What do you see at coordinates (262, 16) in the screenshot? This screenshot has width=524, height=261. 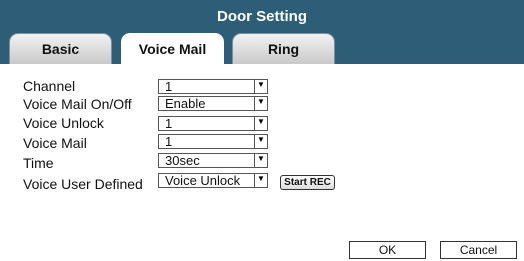 I see `window-title: Door Setting` at bounding box center [262, 16].